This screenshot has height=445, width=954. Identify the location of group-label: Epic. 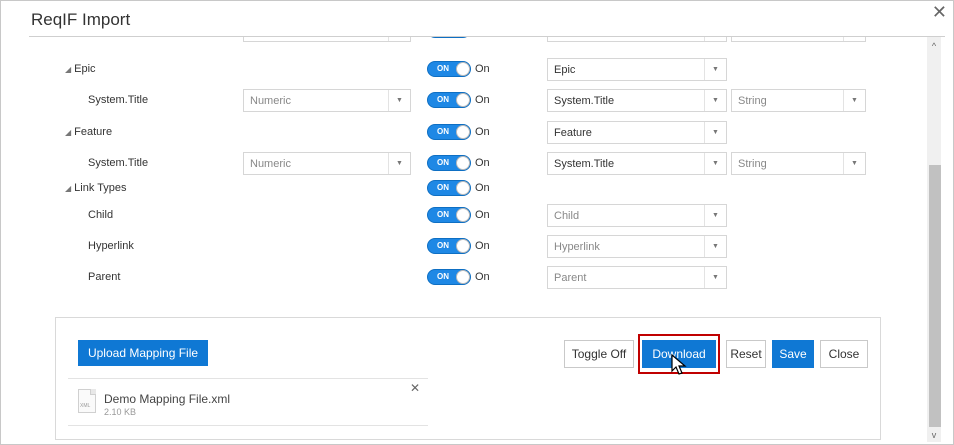
(85, 69).